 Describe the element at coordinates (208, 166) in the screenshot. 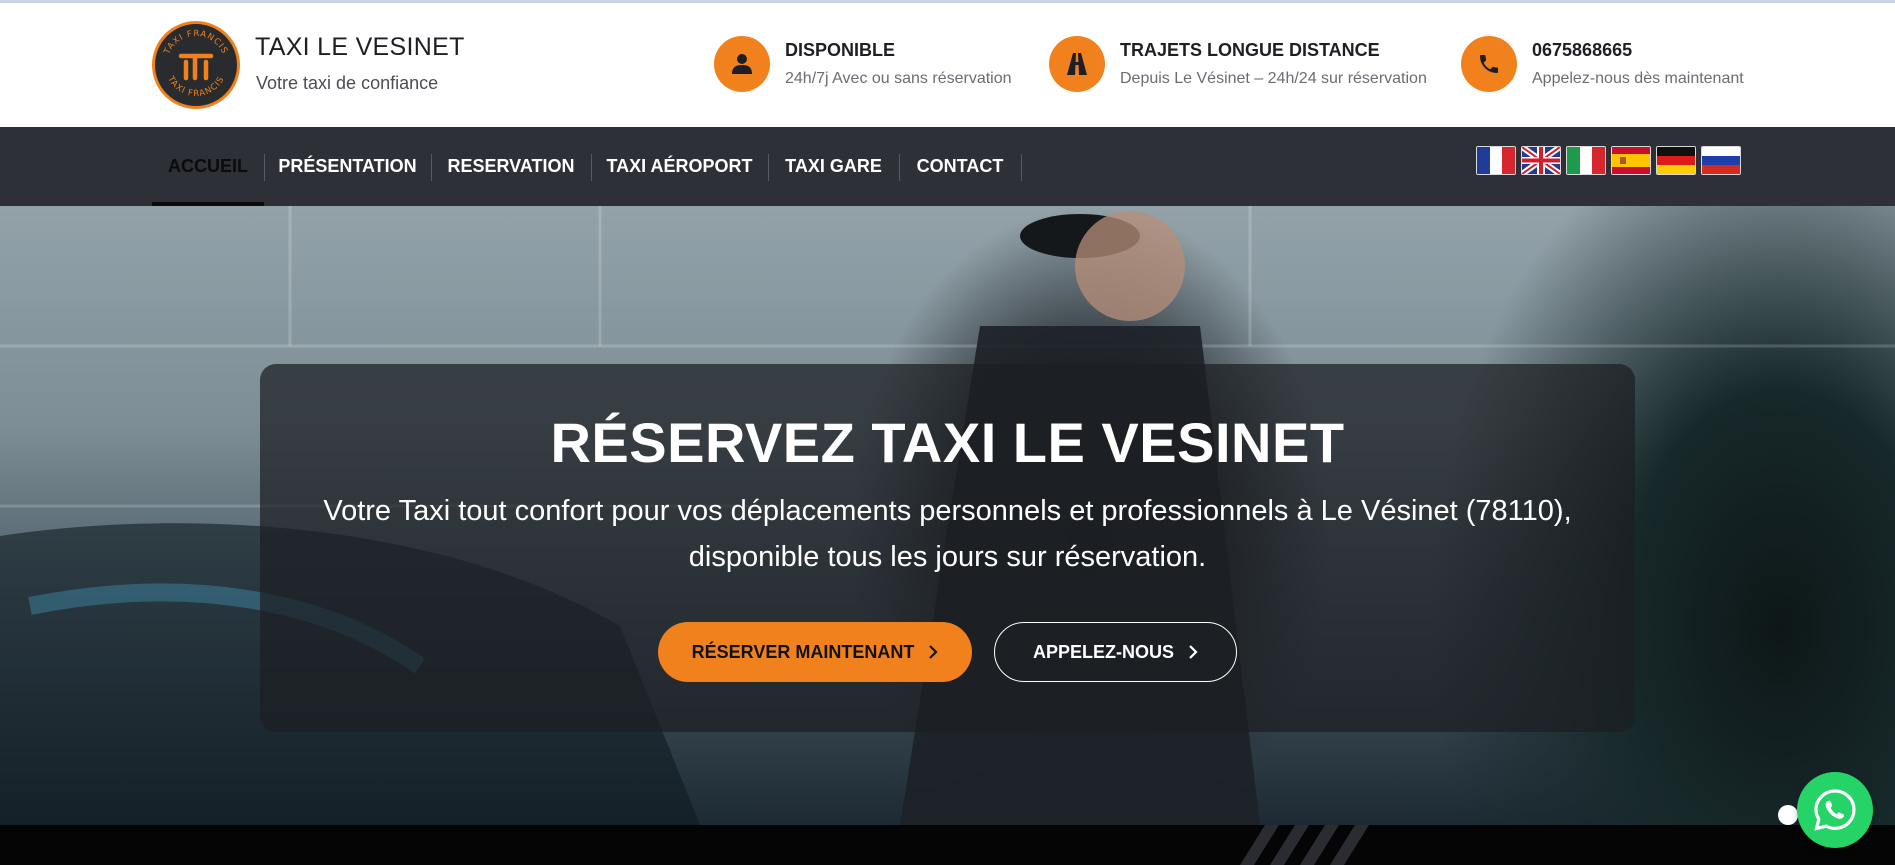

I see `nav-item-accueil: ACCUEIL` at that location.